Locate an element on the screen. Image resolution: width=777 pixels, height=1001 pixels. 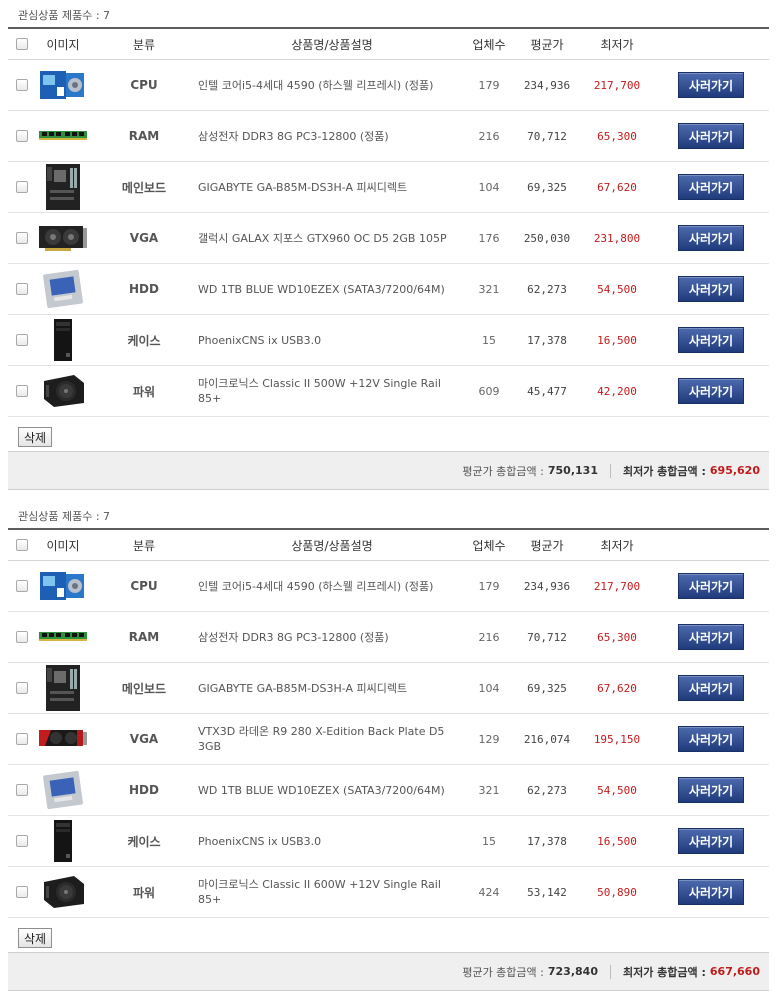
lowest-price: 231,800 is located at coordinates (617, 238).